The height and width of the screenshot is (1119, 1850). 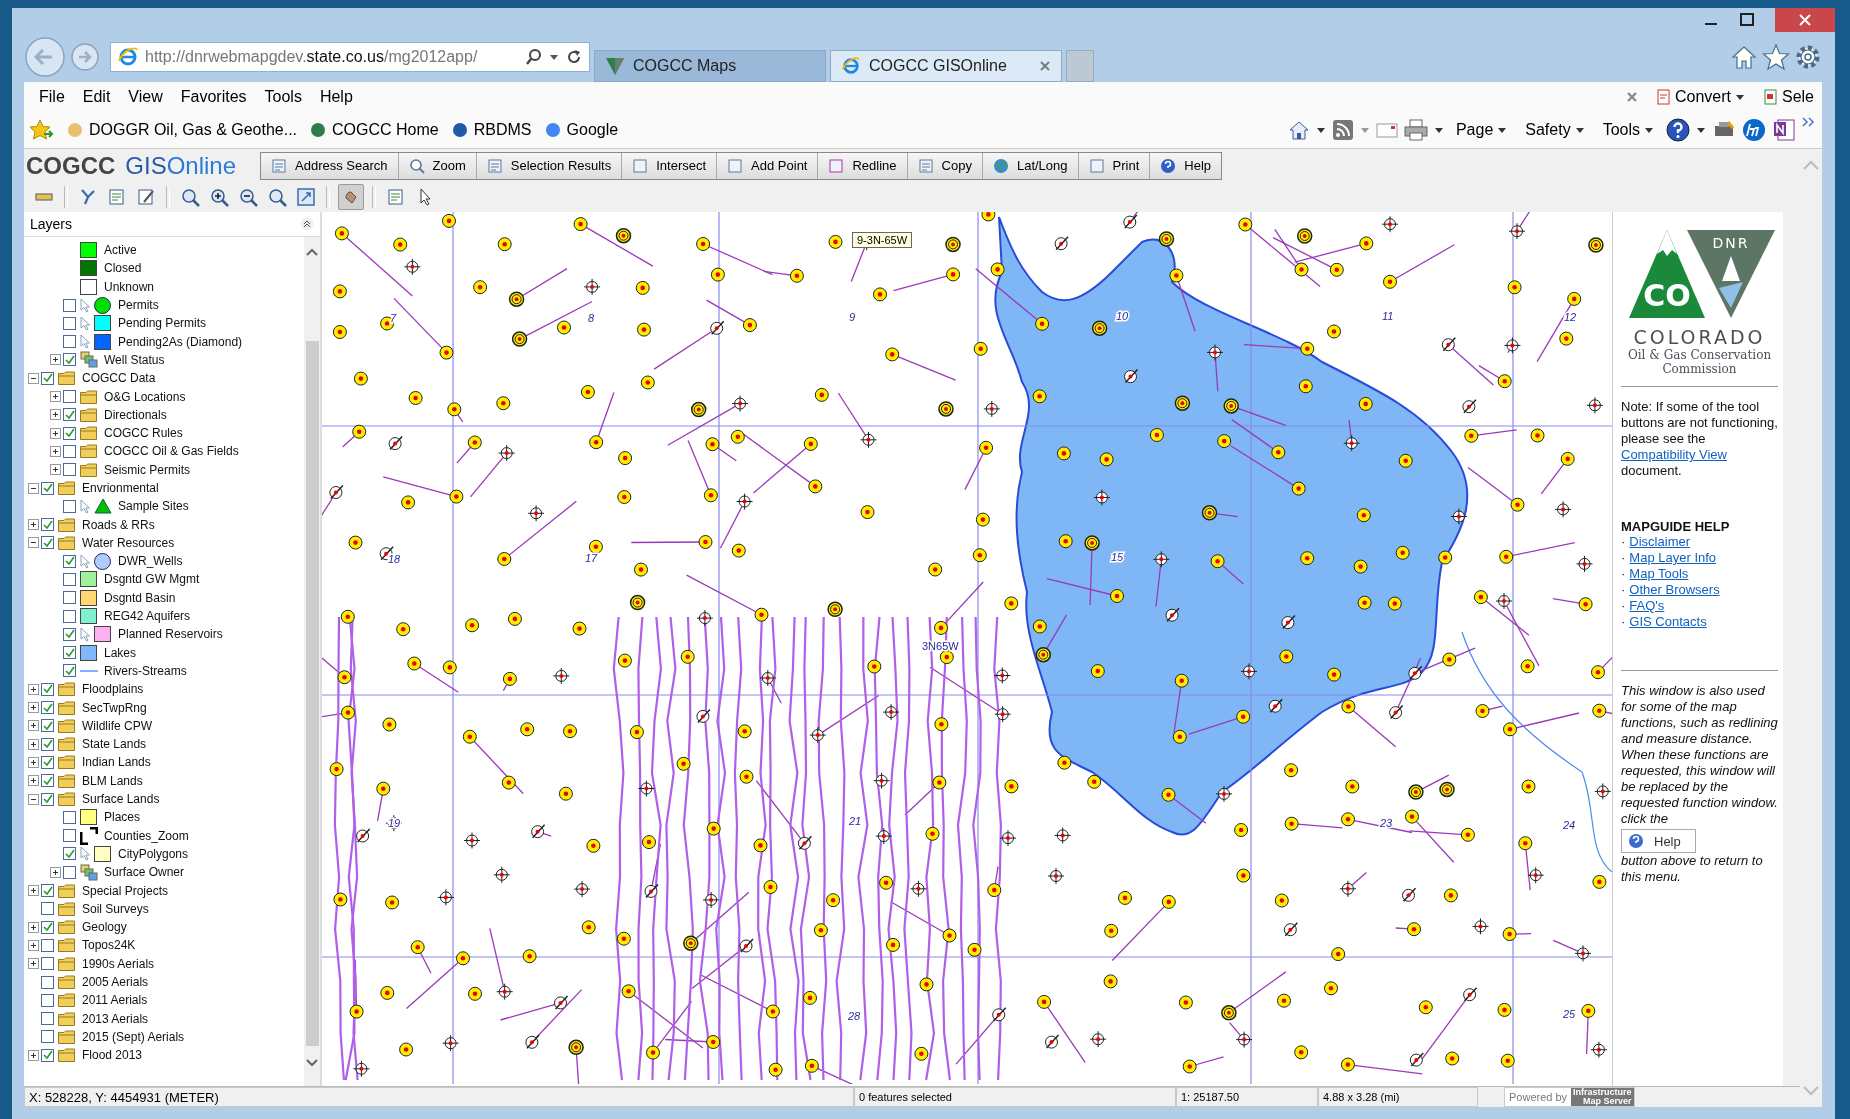 What do you see at coordinates (330, 165) in the screenshot?
I see `toolbar-button: Address Search` at bounding box center [330, 165].